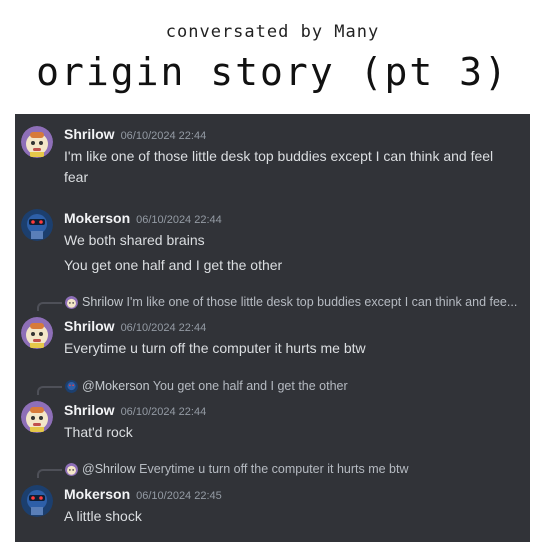  Describe the element at coordinates (179, 496) in the screenshot. I see `timestamp: 06/10/2024 22:45` at that location.